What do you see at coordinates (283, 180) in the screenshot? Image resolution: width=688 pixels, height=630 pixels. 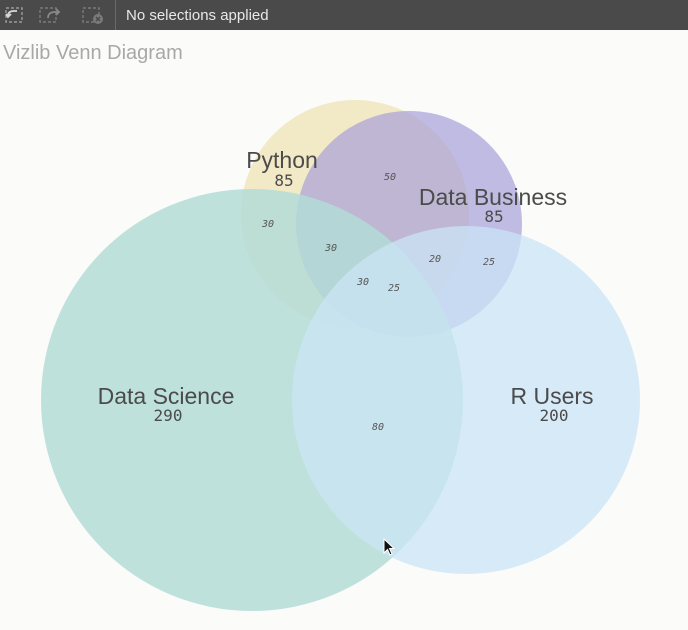 I see `set-value-python: 85` at bounding box center [283, 180].